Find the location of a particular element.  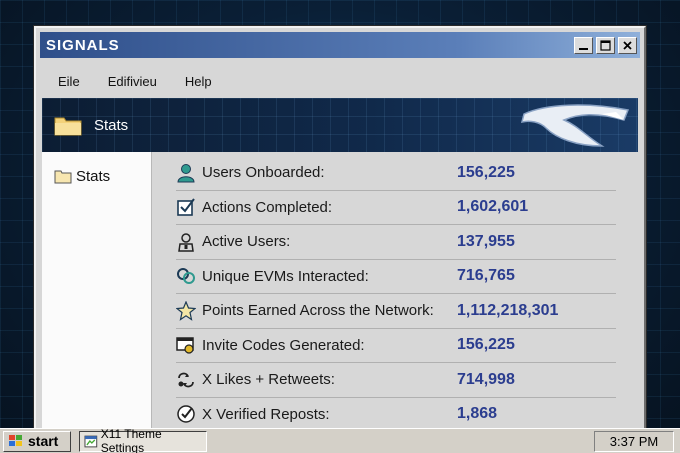

stat-value: 1,602,601 is located at coordinates (493, 207).